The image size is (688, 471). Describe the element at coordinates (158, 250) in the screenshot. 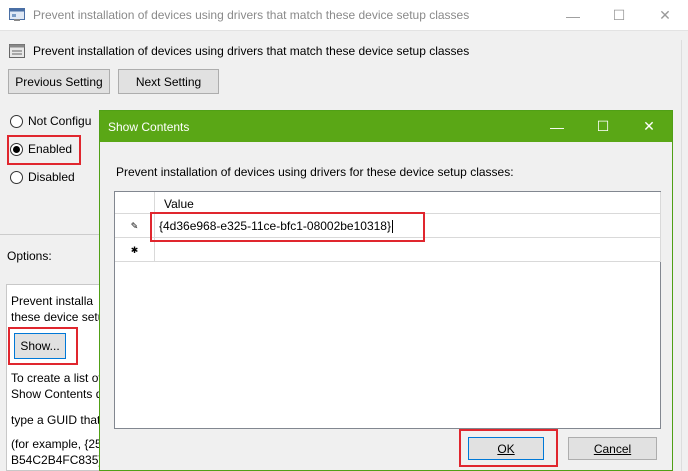

I see `value-cell-input` at that location.